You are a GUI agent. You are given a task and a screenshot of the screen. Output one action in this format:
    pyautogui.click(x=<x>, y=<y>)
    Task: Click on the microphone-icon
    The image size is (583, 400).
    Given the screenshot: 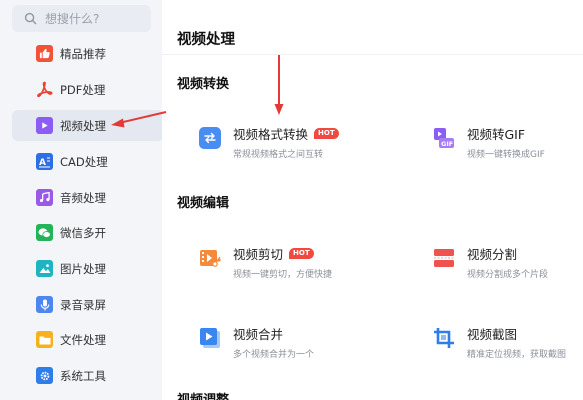 What is the action you would take?
    pyautogui.click(x=44, y=304)
    